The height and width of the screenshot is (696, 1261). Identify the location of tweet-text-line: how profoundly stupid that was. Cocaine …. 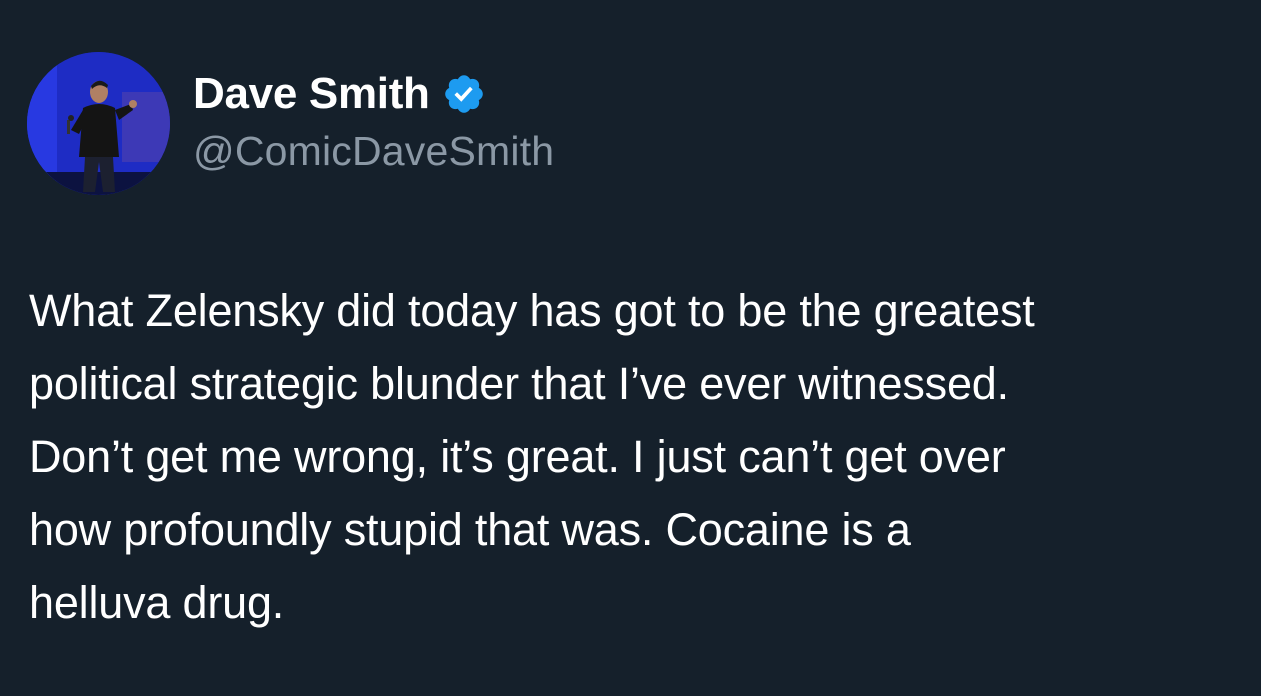
(470, 529).